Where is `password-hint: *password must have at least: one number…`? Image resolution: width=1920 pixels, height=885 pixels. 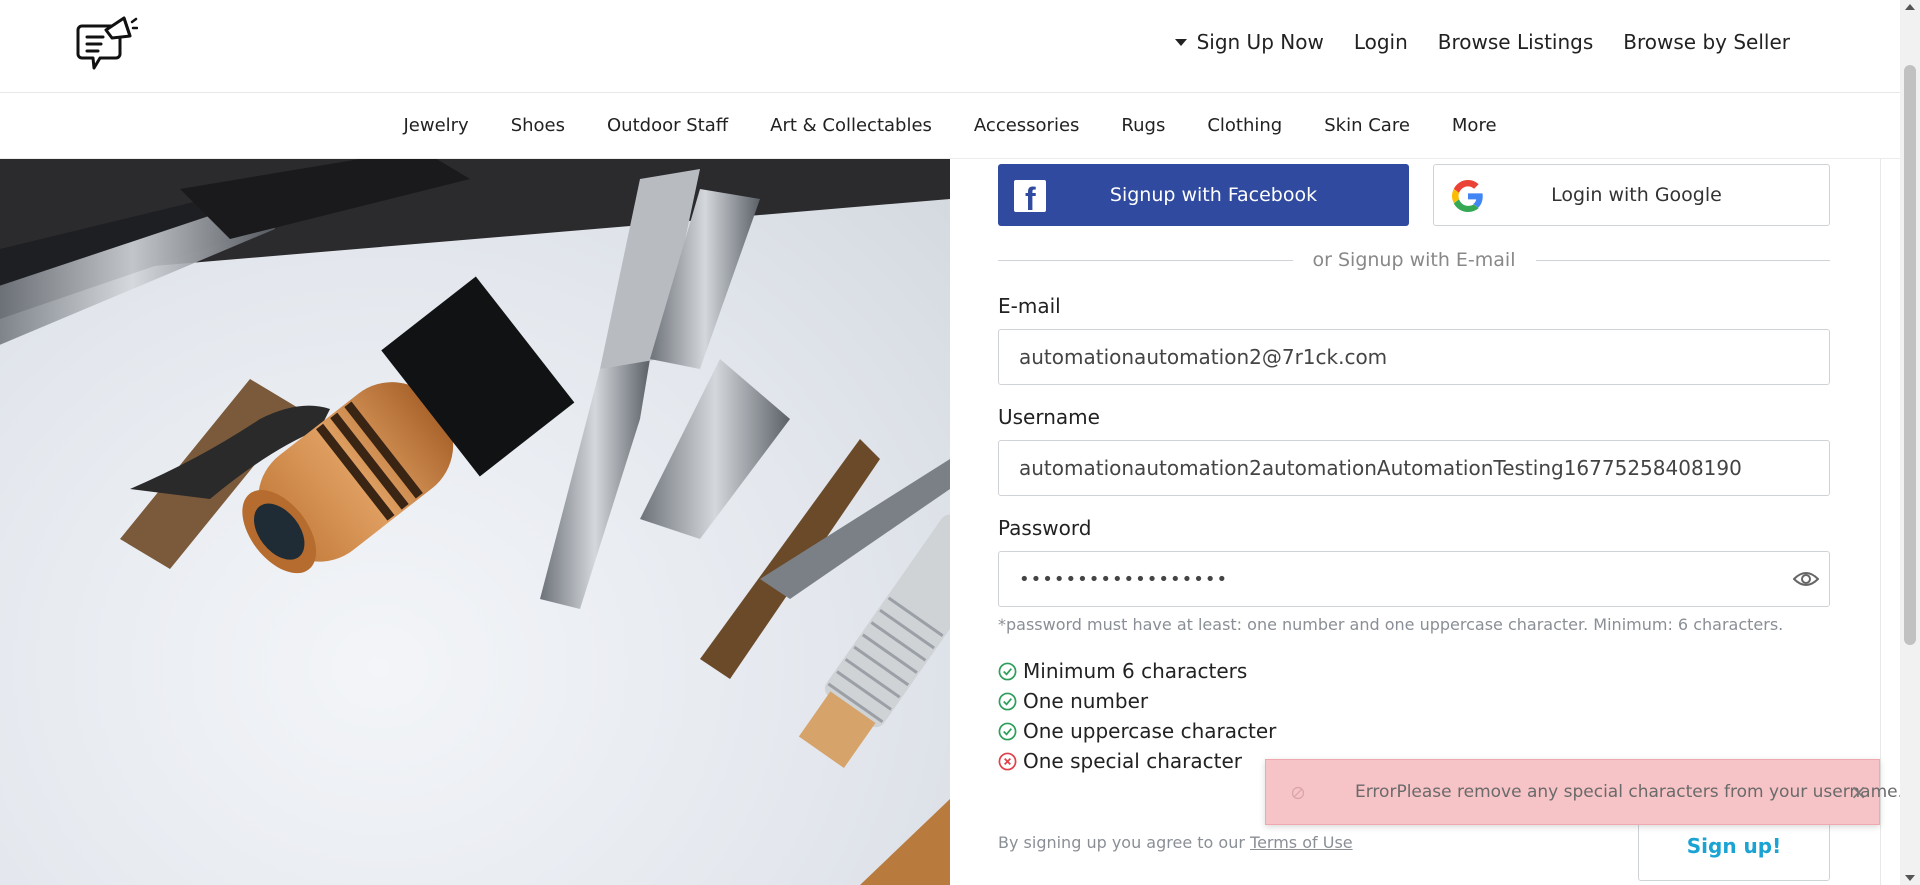 password-hint: *password must have at least: one number… is located at coordinates (1391, 624).